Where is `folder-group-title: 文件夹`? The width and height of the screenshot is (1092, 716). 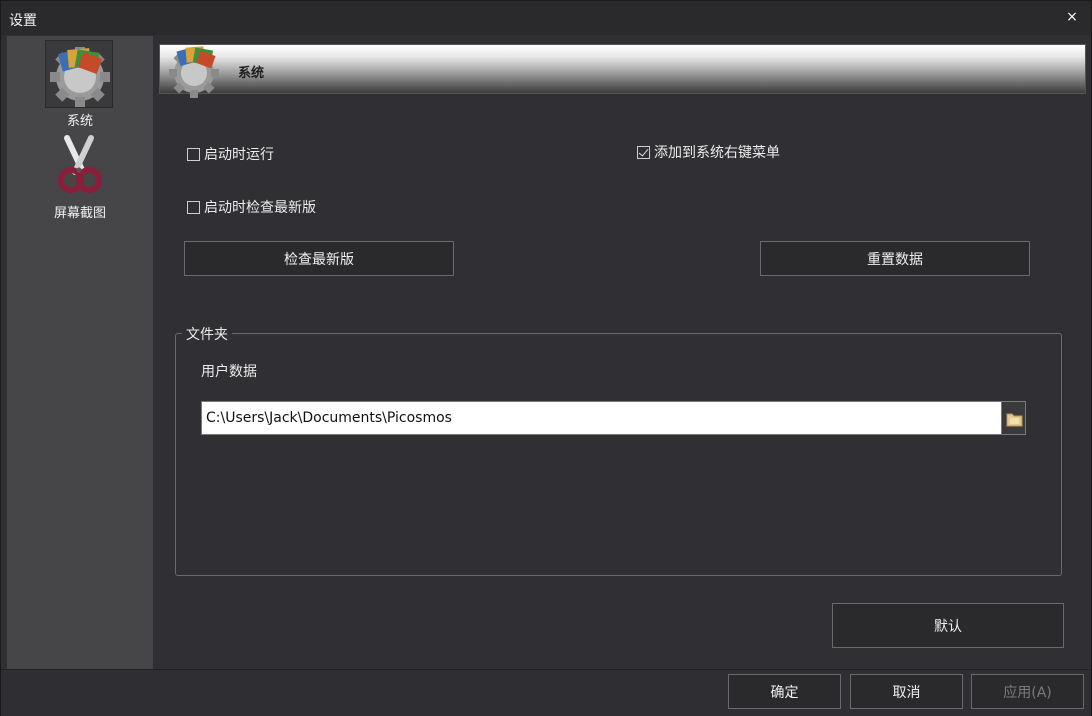
folder-group-title: 文件夹 is located at coordinates (207, 334).